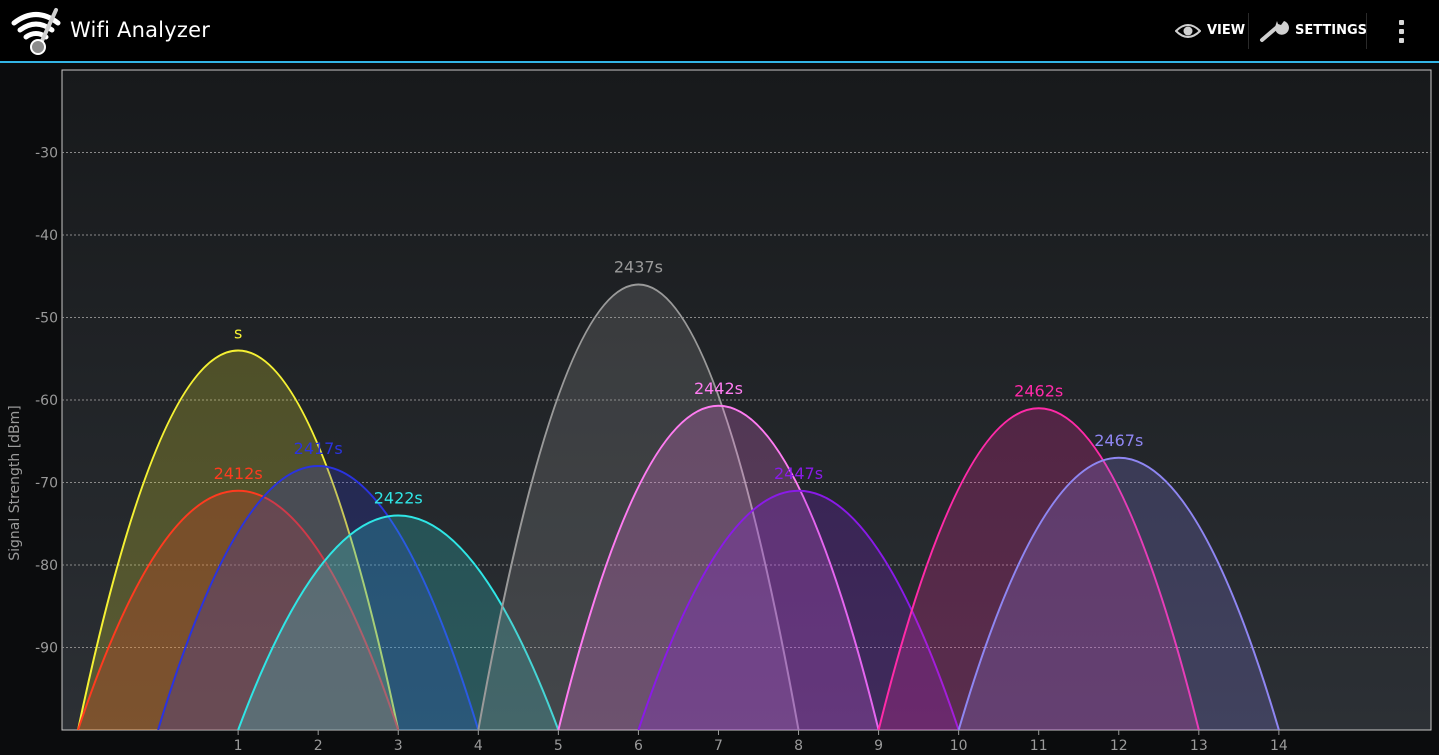 This screenshot has width=1439, height=755. Describe the element at coordinates (318, 448) in the screenshot. I see `network-label: 2417s` at that location.